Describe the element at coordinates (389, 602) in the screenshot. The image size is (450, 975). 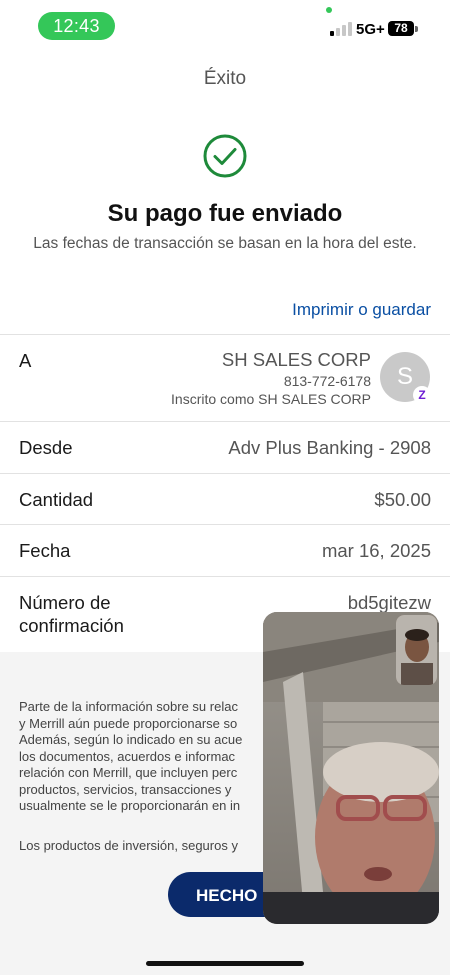
I see `confirmation-number-value: bd5gitezw` at that location.